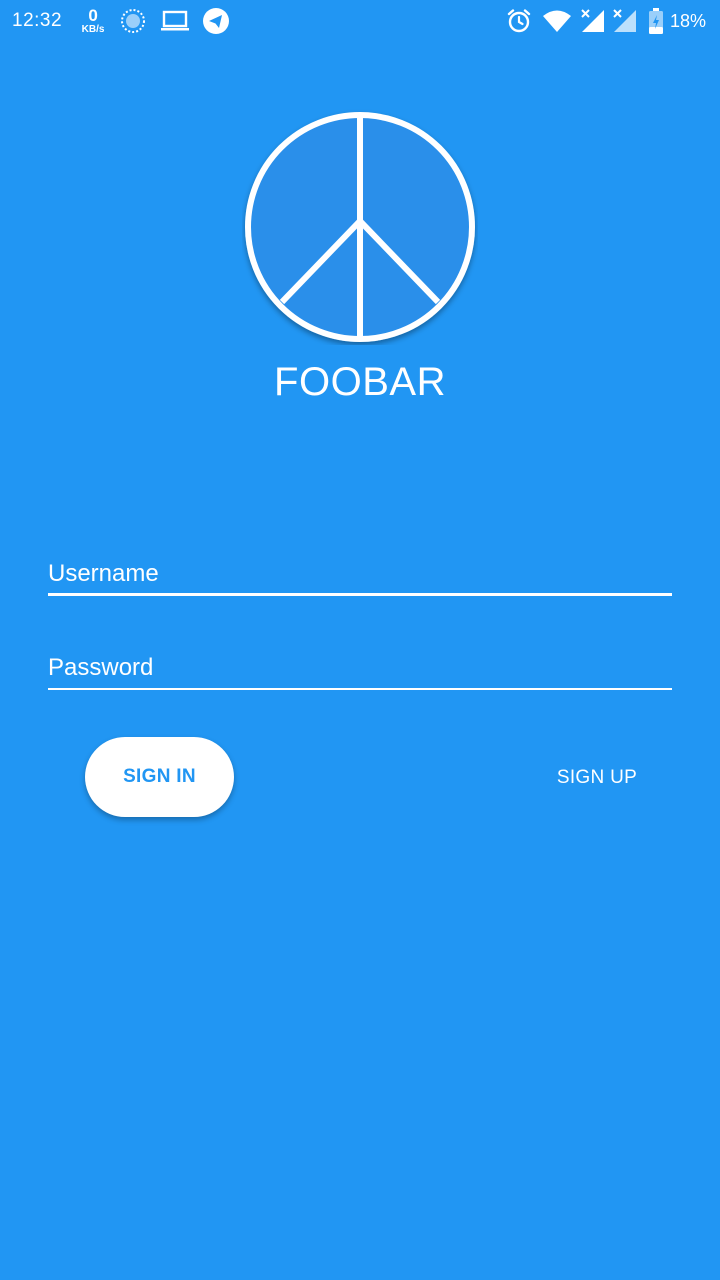 The image size is (720, 1280). Describe the element at coordinates (101, 667) in the screenshot. I see `password-placeholder: Password` at that location.